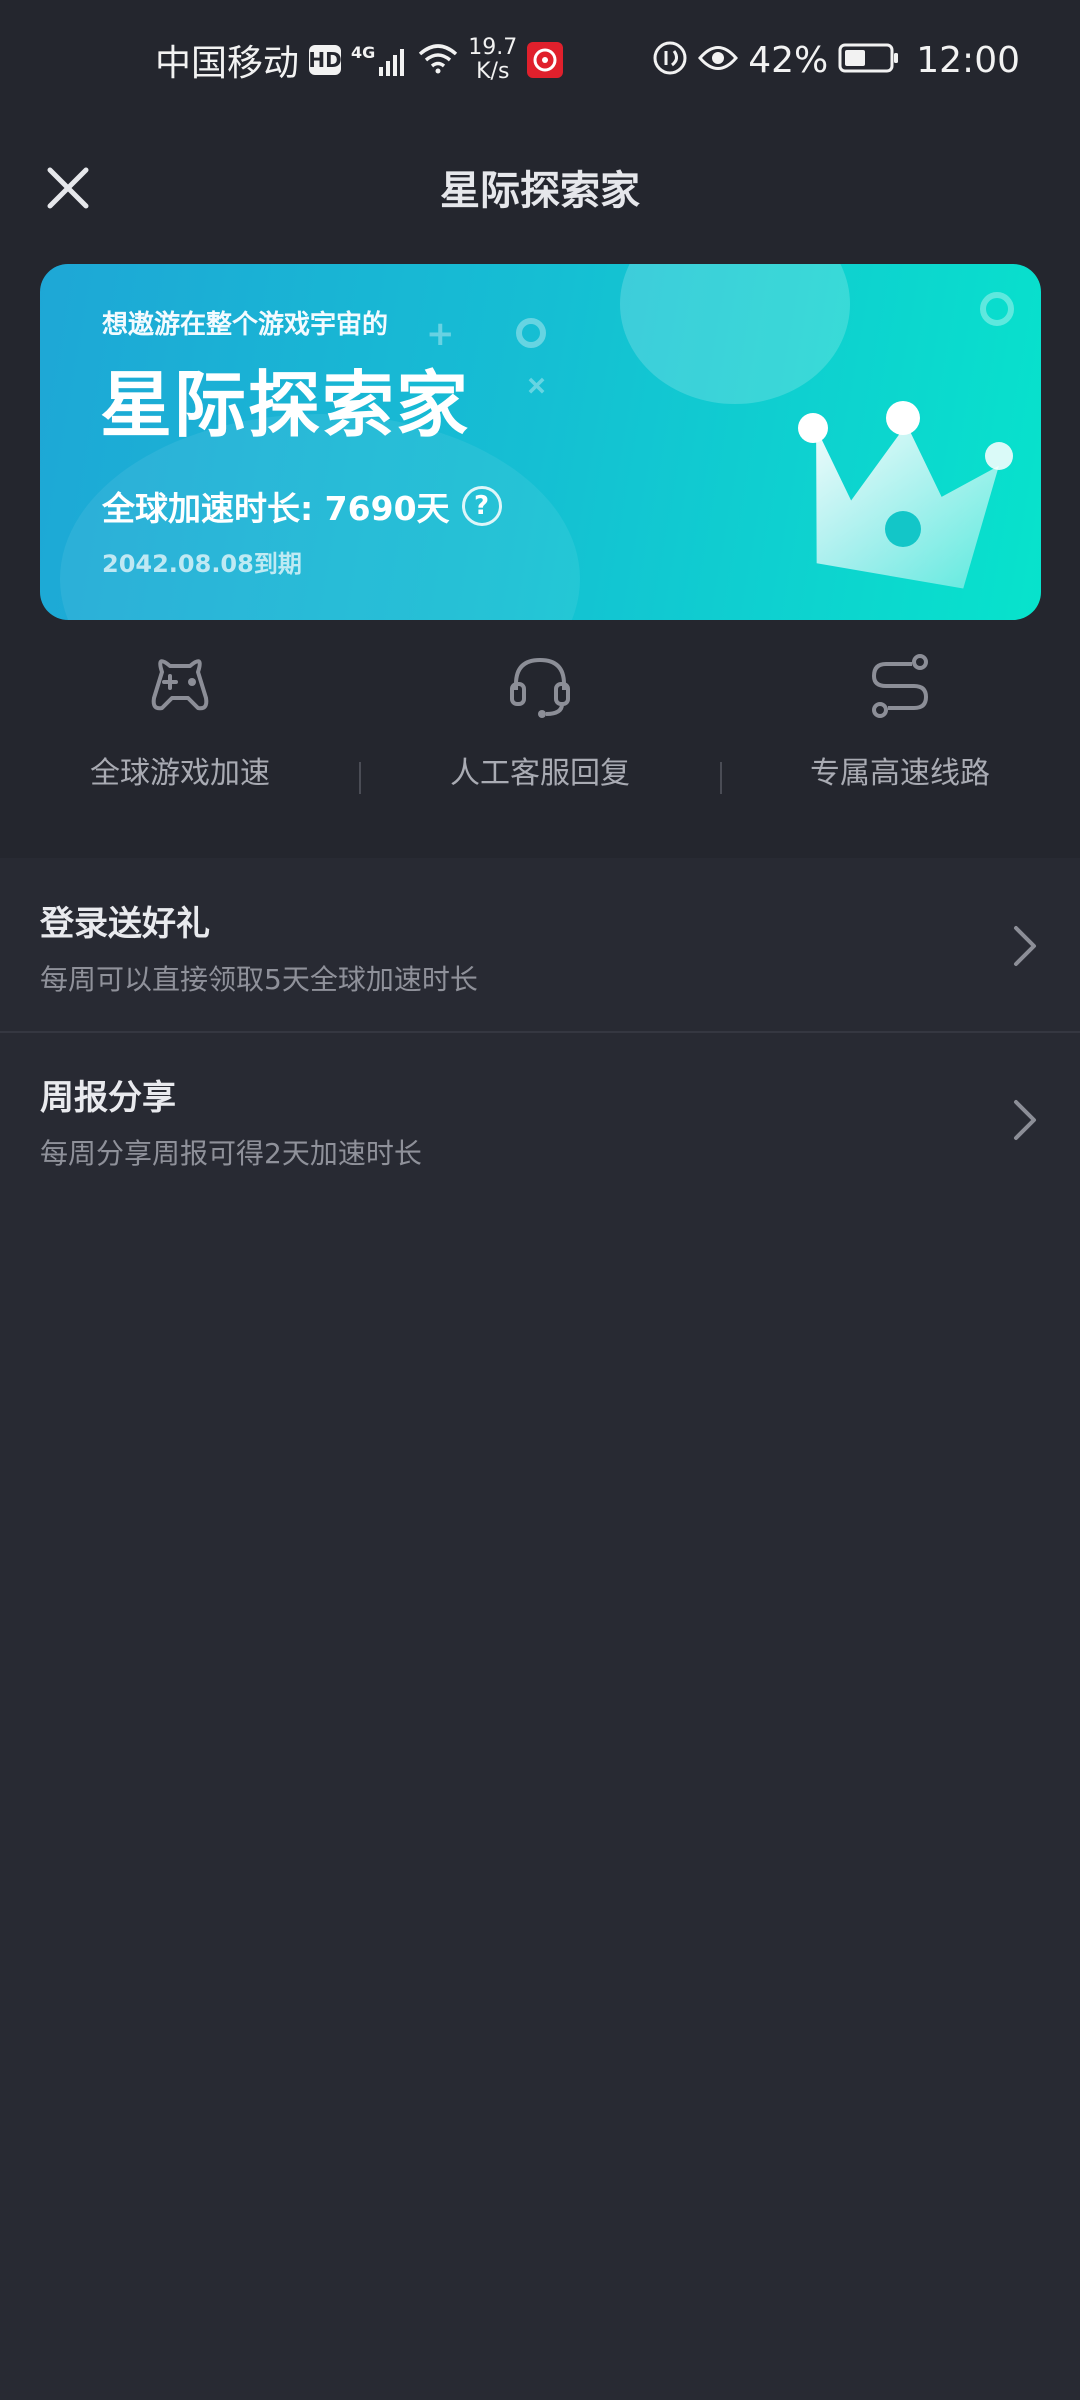  I want to click on hd-badge: HD, so click(325, 60).